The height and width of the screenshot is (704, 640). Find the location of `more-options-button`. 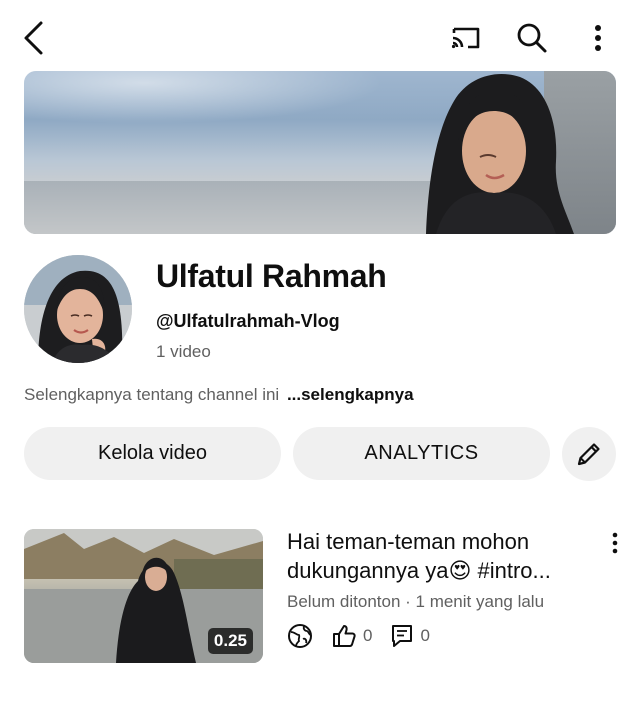

more-options-button is located at coordinates (598, 38).